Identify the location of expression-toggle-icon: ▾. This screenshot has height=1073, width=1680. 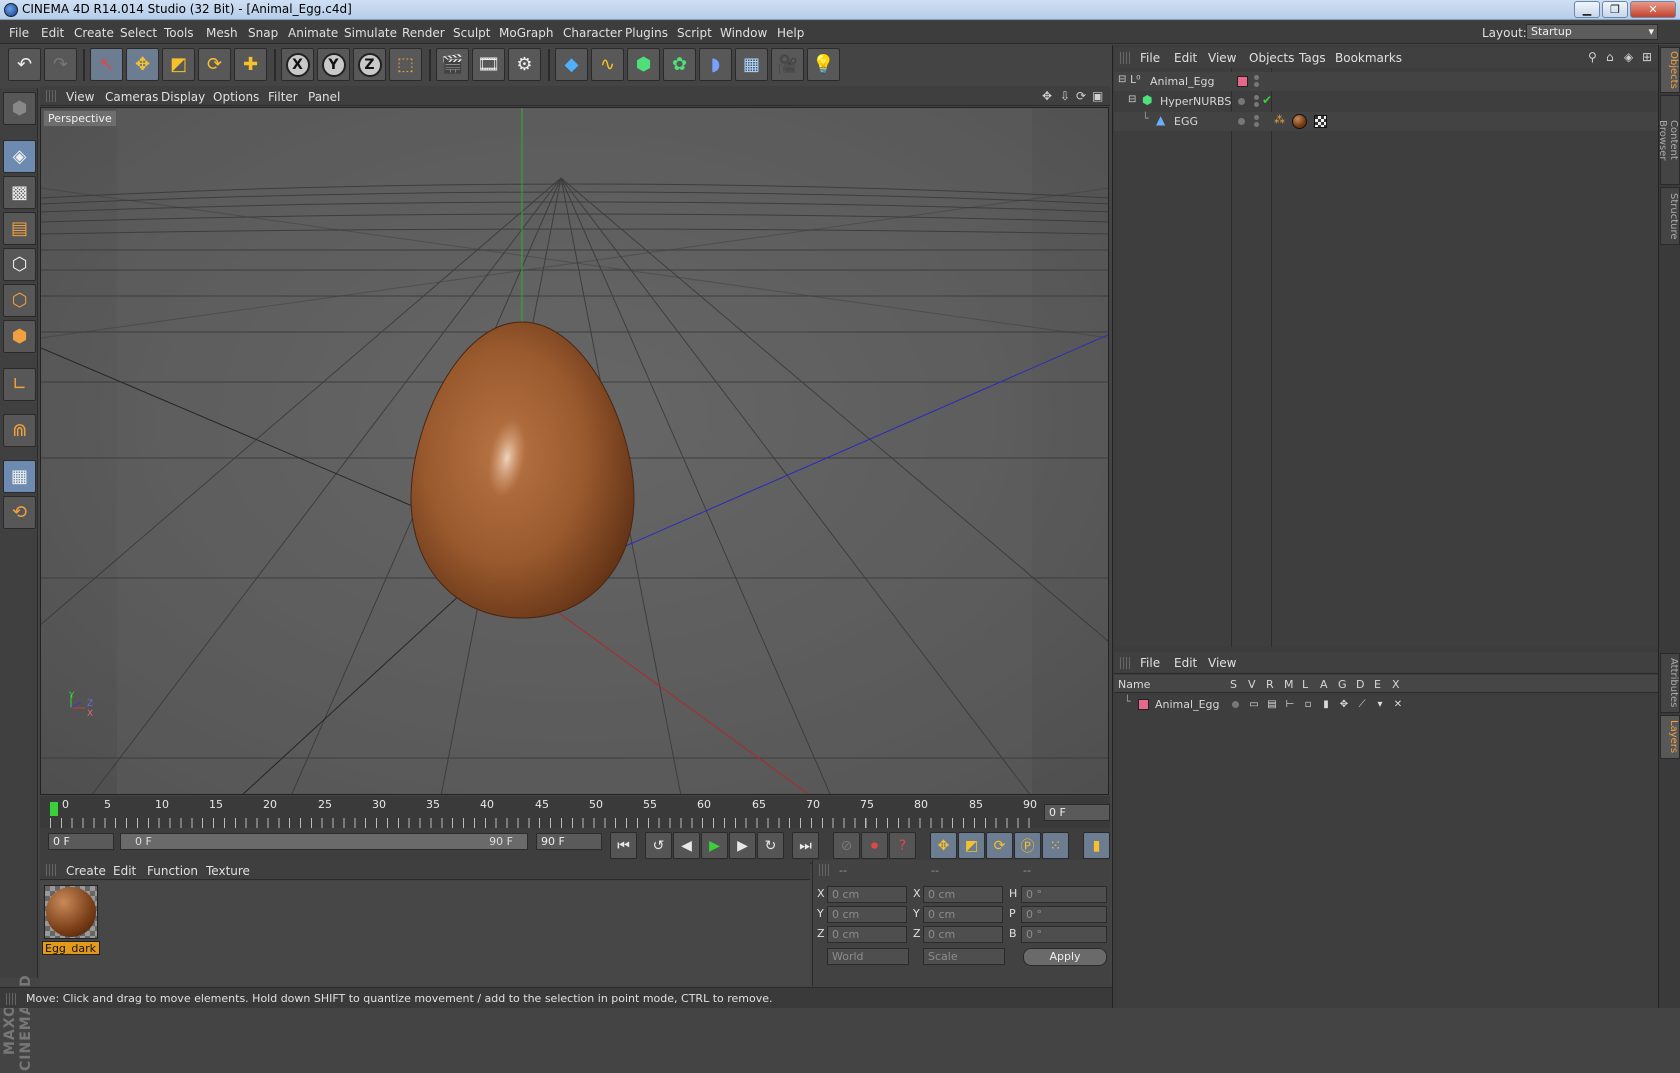
(1380, 704).